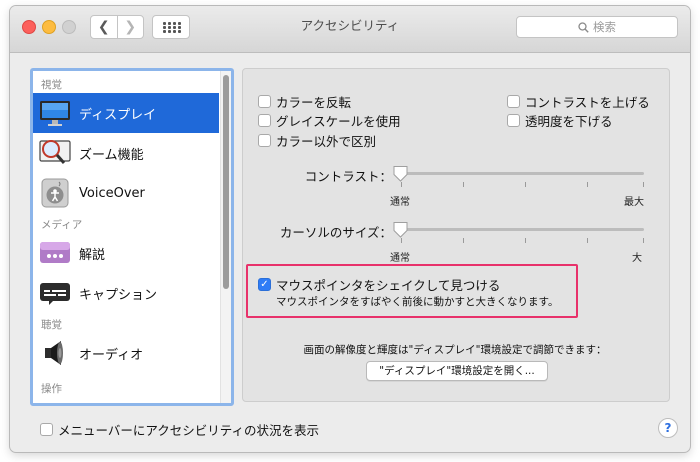 The image size is (700, 462). Describe the element at coordinates (62, 225) in the screenshot. I see `sidebar-header-media: メディア` at that location.